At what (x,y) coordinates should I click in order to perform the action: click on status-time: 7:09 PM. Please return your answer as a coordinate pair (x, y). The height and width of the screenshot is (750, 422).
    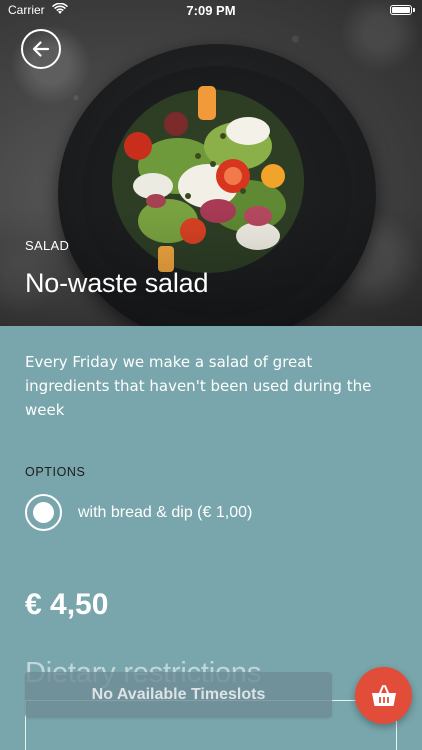
    Looking at the image, I should click on (211, 10).